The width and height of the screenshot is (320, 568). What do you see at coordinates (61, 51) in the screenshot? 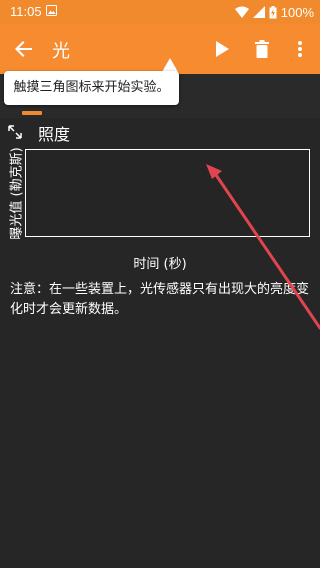
I see `page-title: 光` at bounding box center [61, 51].